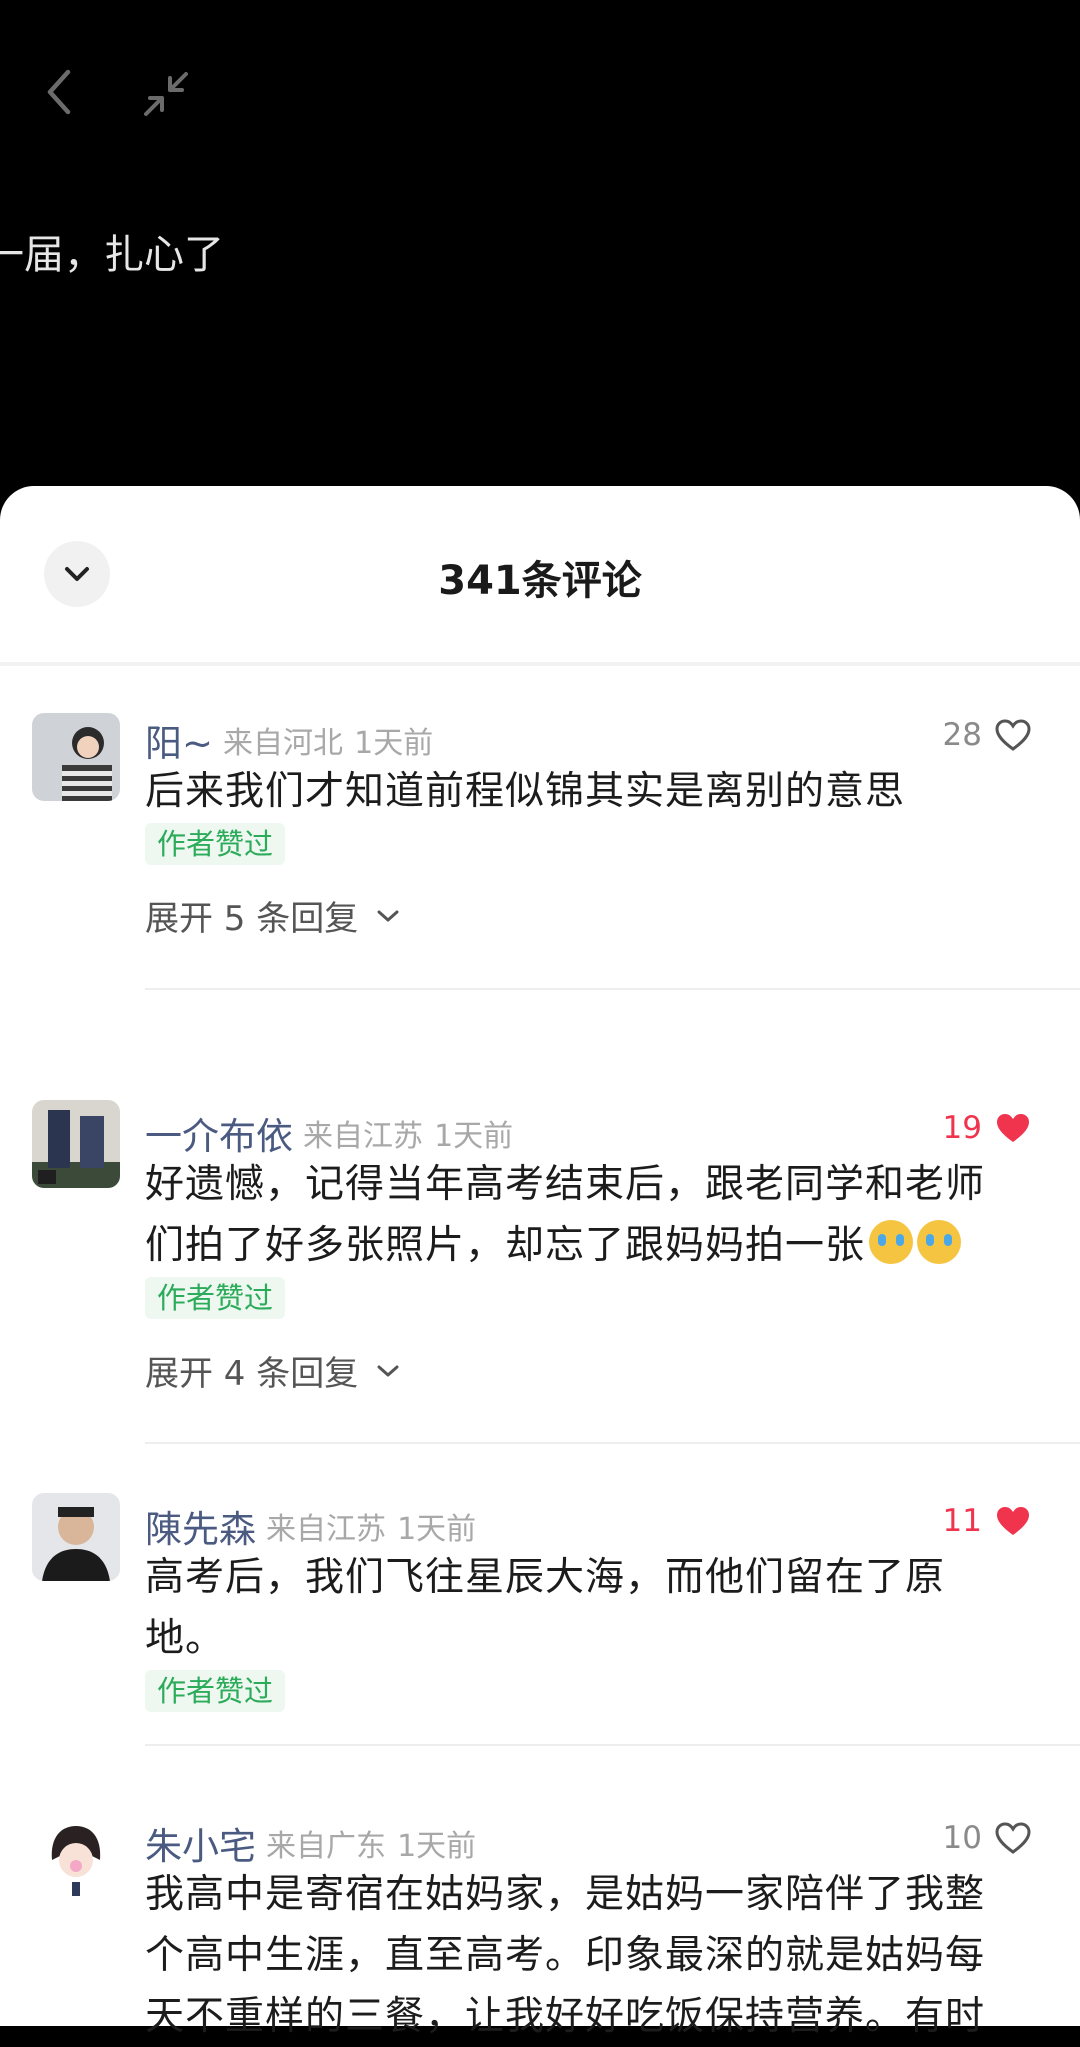 The height and width of the screenshot is (2047, 1080). I want to click on expand-replies-label: 展开 4 条回复, so click(252, 1374).